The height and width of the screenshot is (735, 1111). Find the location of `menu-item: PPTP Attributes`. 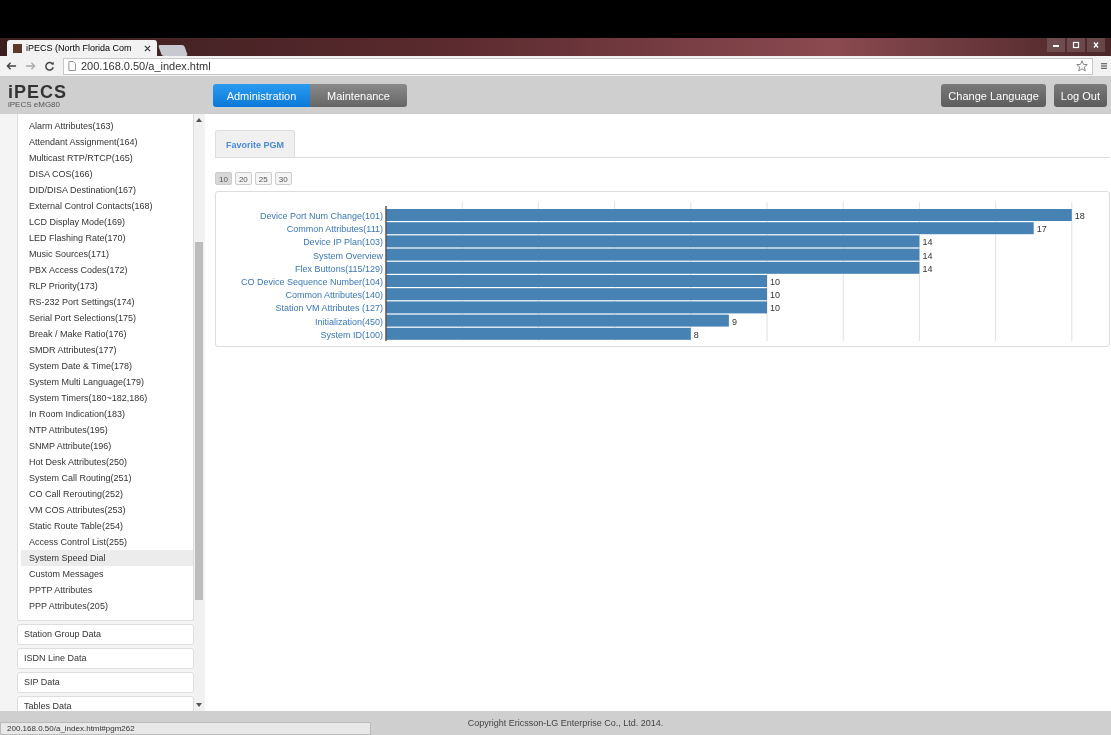

menu-item: PPTP Attributes is located at coordinates (107, 590).